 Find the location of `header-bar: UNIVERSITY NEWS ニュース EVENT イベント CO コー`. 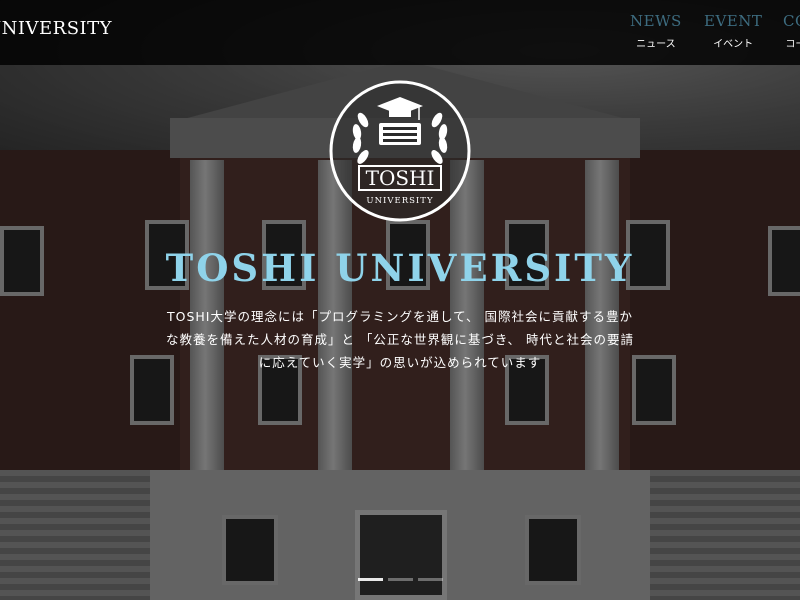

header-bar: UNIVERSITY NEWS ニュース EVENT イベント CO コー is located at coordinates (400, 32).